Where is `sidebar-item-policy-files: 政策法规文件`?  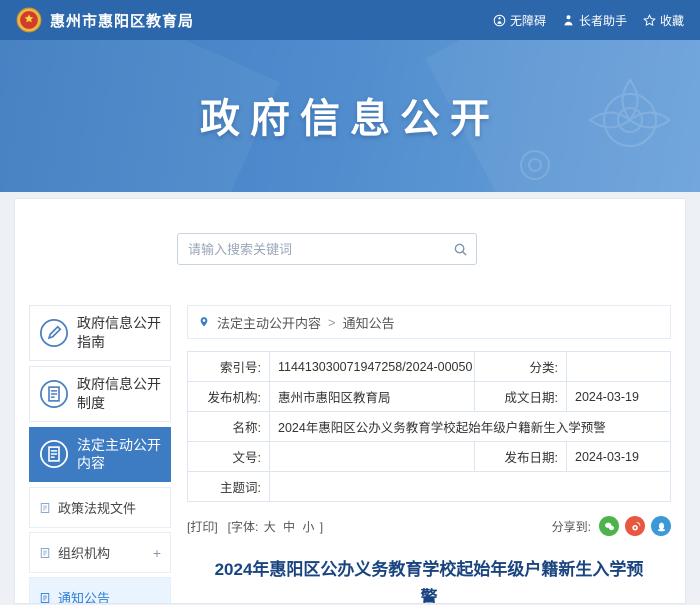 sidebar-item-policy-files: 政策法规文件 is located at coordinates (100, 508).